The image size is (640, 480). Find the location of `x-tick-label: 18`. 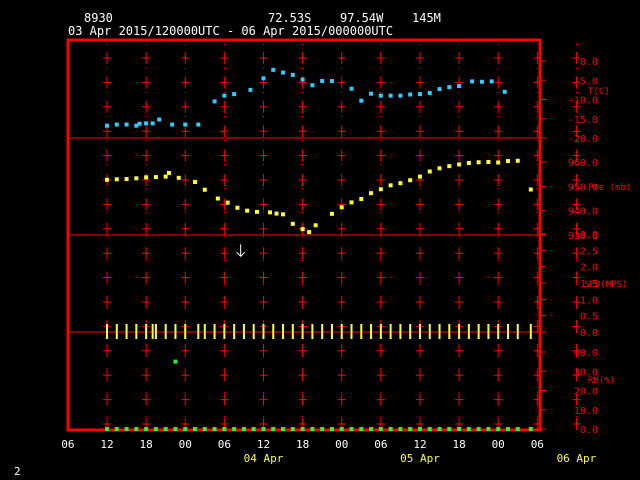

x-tick-label: 18 is located at coordinates (145, 444).